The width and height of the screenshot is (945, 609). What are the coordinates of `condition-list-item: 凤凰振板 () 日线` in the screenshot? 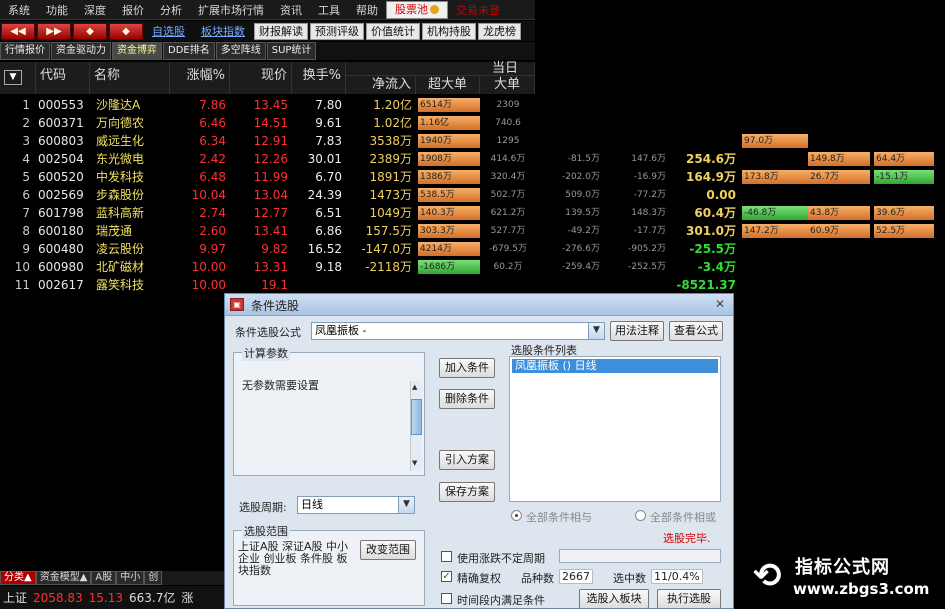 It's located at (615, 366).